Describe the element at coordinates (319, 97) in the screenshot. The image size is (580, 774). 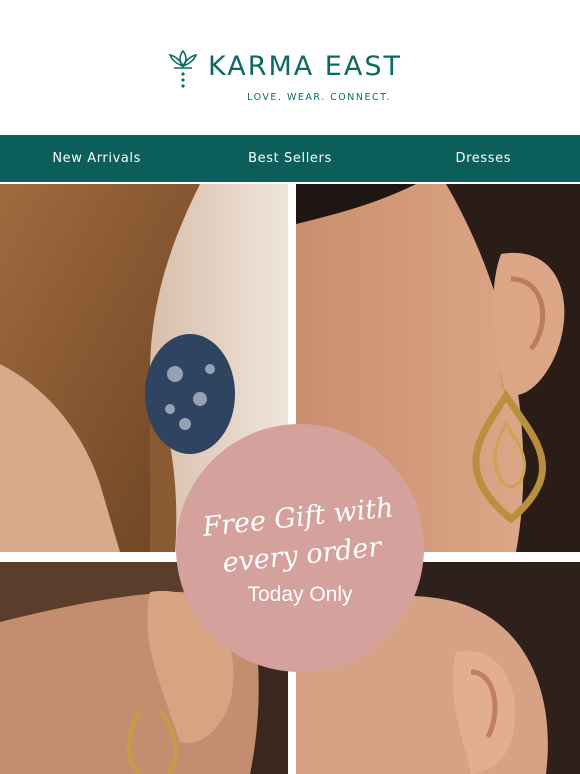
I see `brand-tagline: LOVE. WEAR. CONNECT.` at that location.